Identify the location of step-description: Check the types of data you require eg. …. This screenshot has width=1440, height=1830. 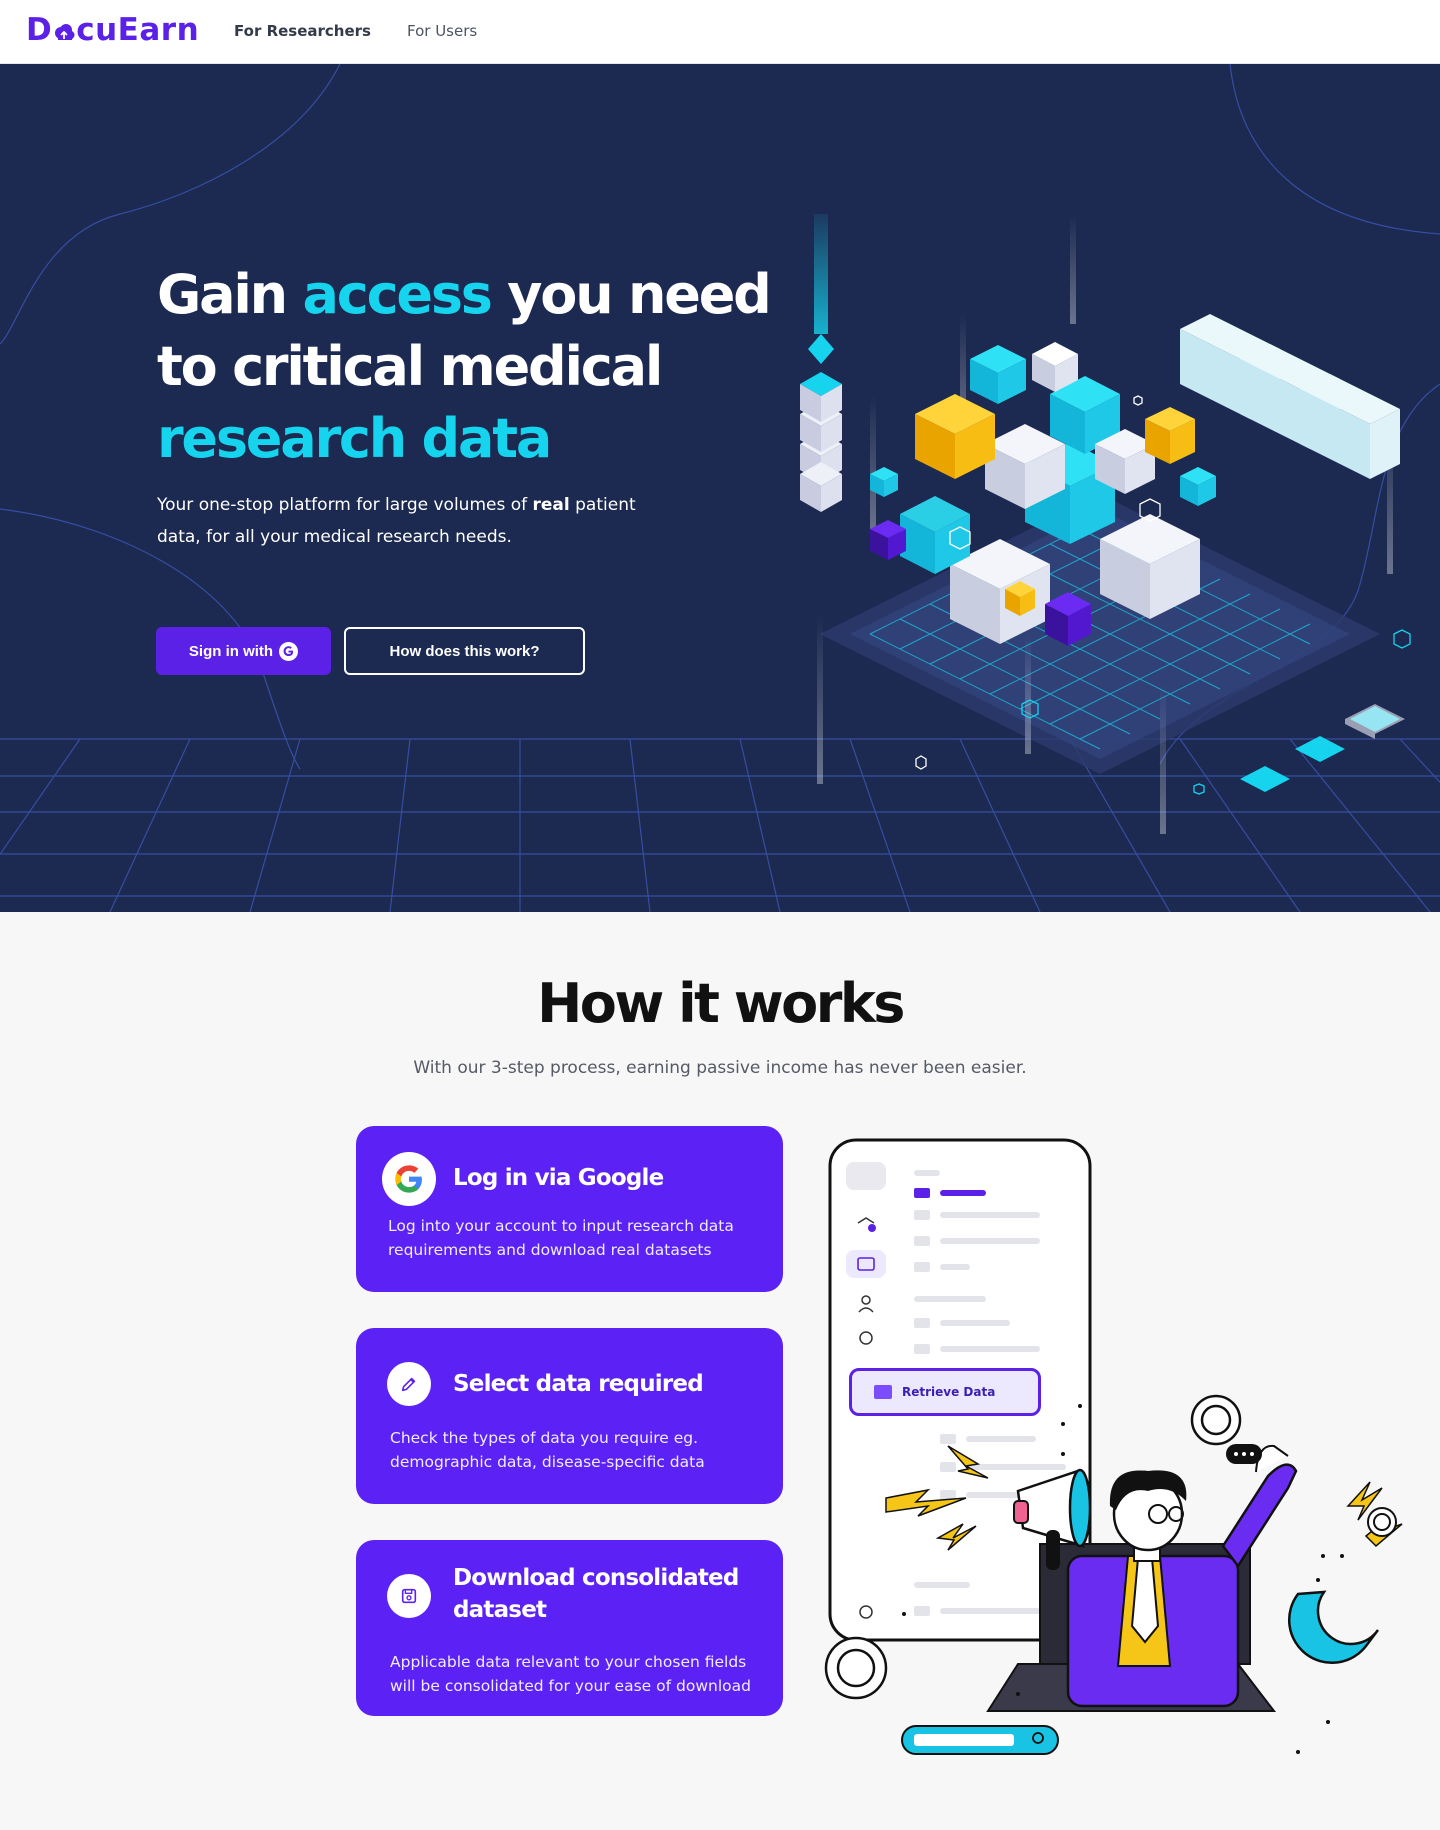
(547, 1450).